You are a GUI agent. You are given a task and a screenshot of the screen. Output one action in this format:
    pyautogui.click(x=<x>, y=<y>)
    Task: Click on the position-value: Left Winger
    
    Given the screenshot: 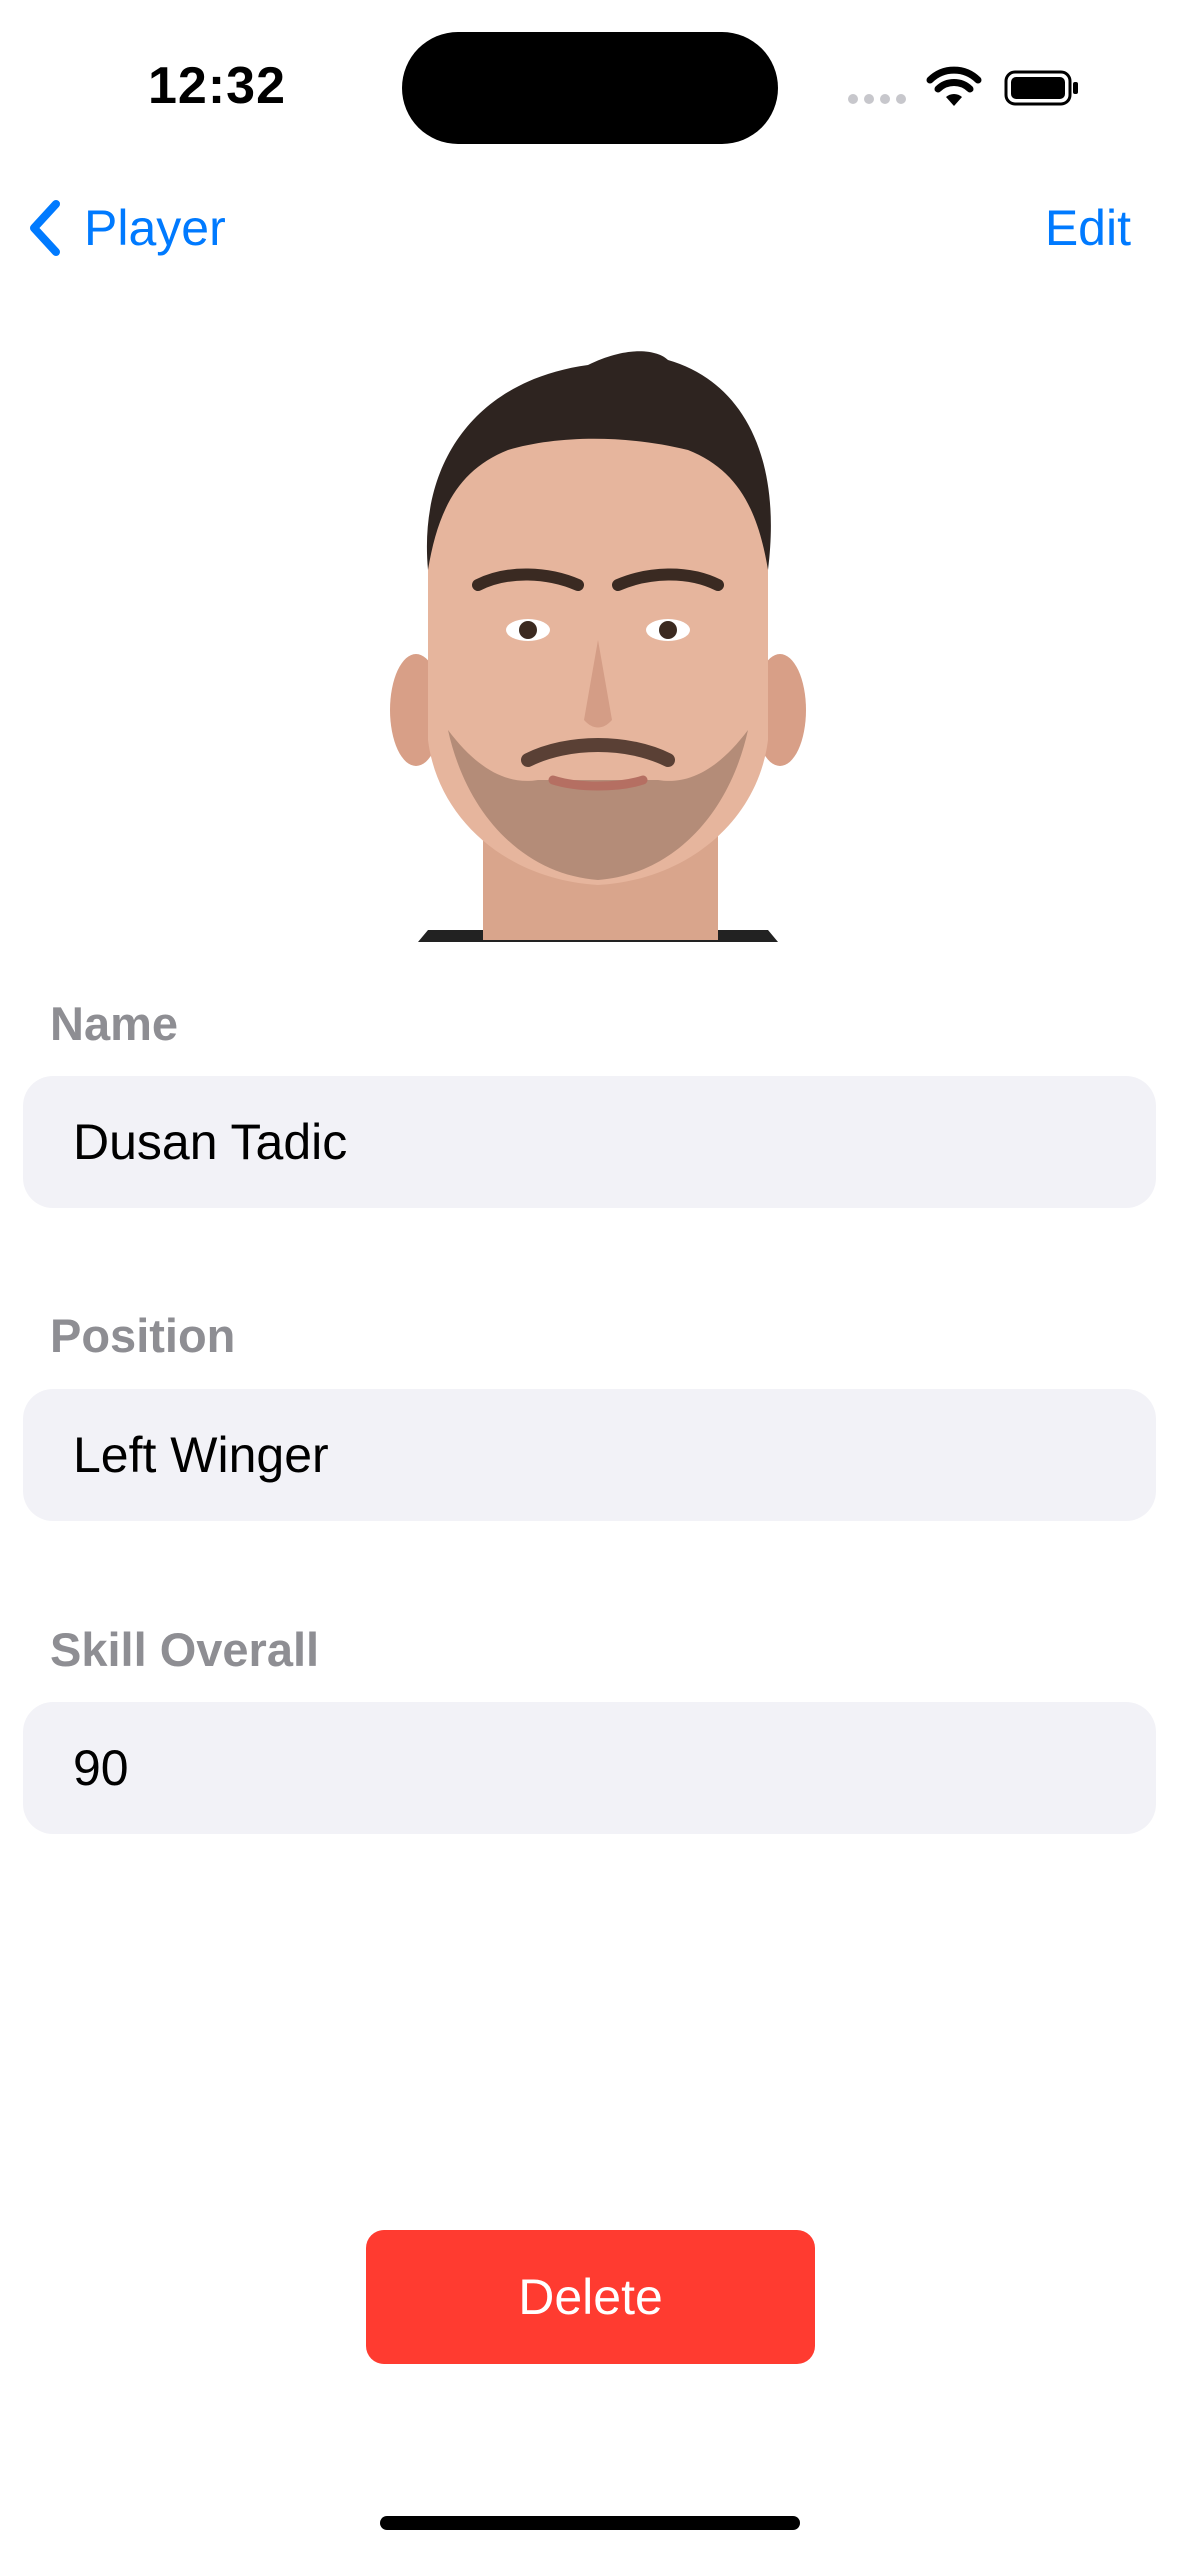 What is the action you would take?
    pyautogui.click(x=201, y=1455)
    